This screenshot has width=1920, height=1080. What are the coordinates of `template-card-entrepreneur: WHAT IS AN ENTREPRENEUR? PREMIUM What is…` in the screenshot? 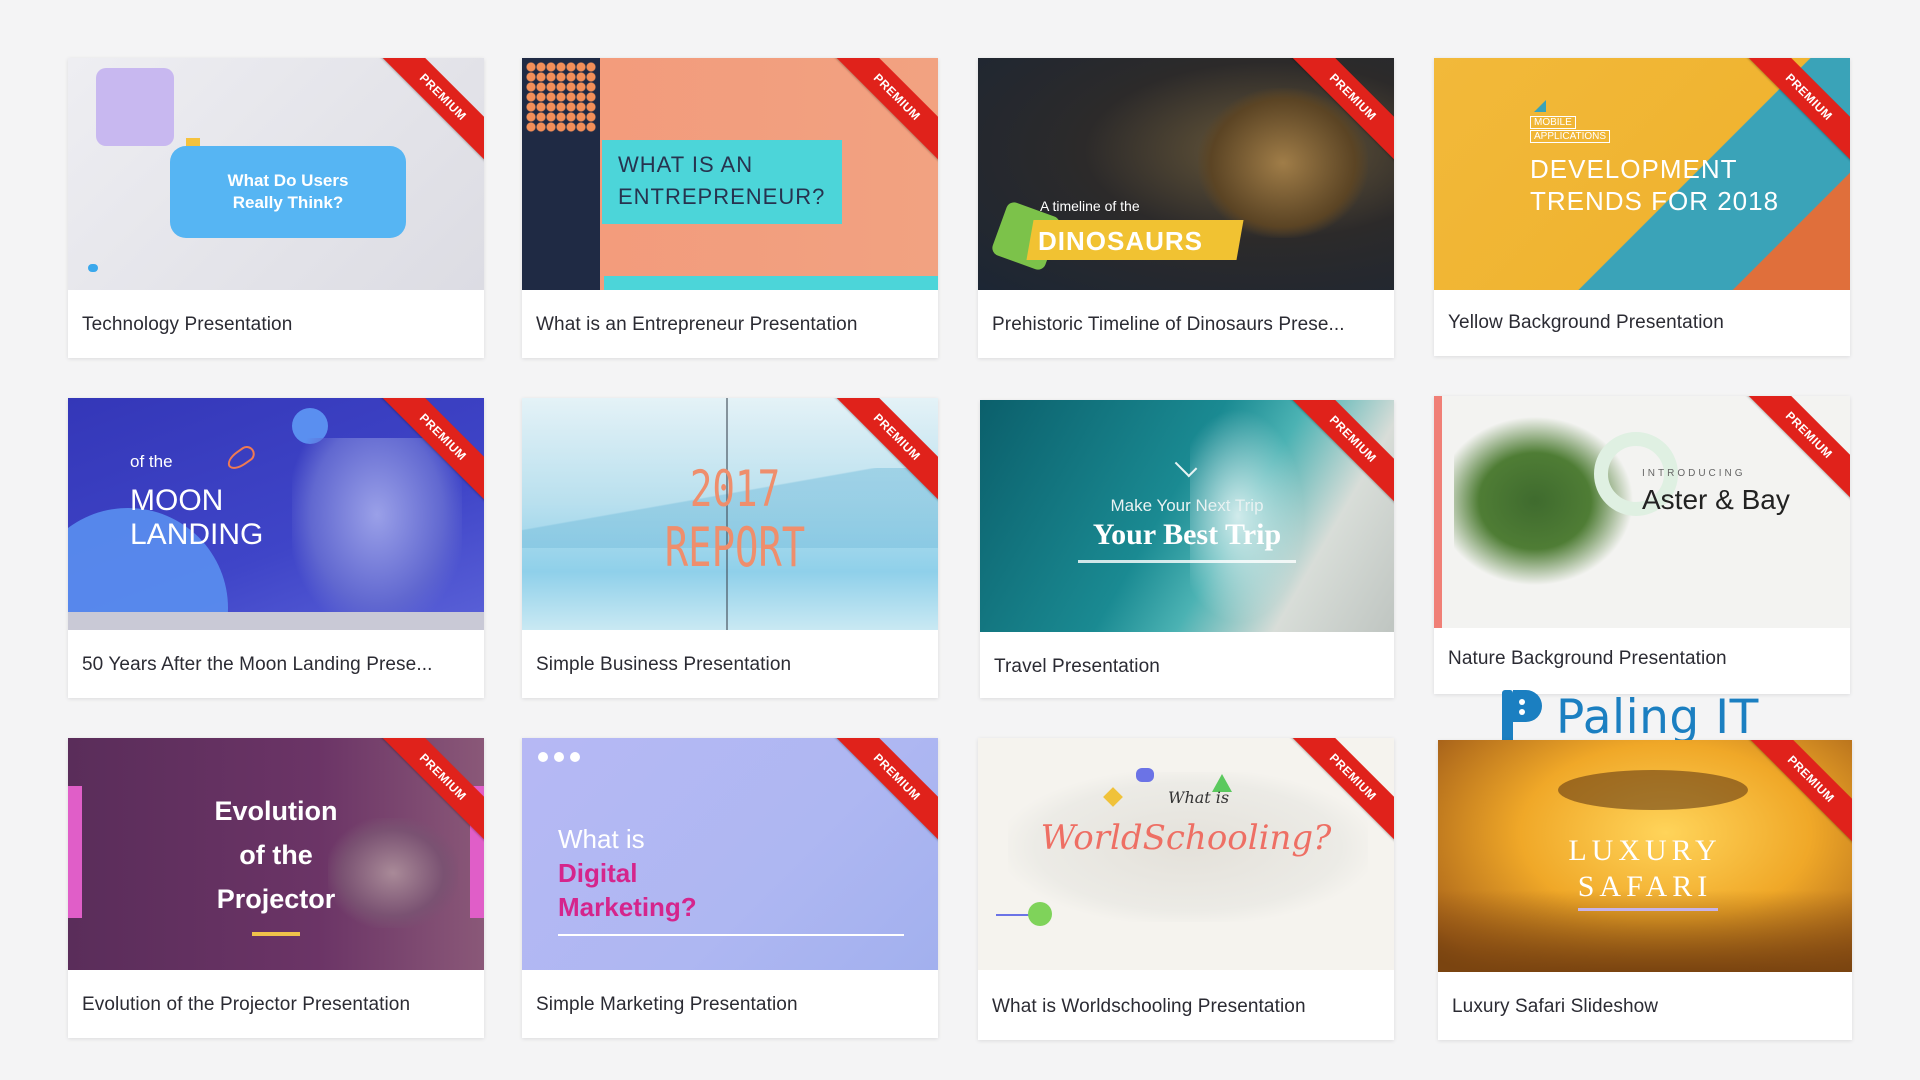 It's located at (730, 208).